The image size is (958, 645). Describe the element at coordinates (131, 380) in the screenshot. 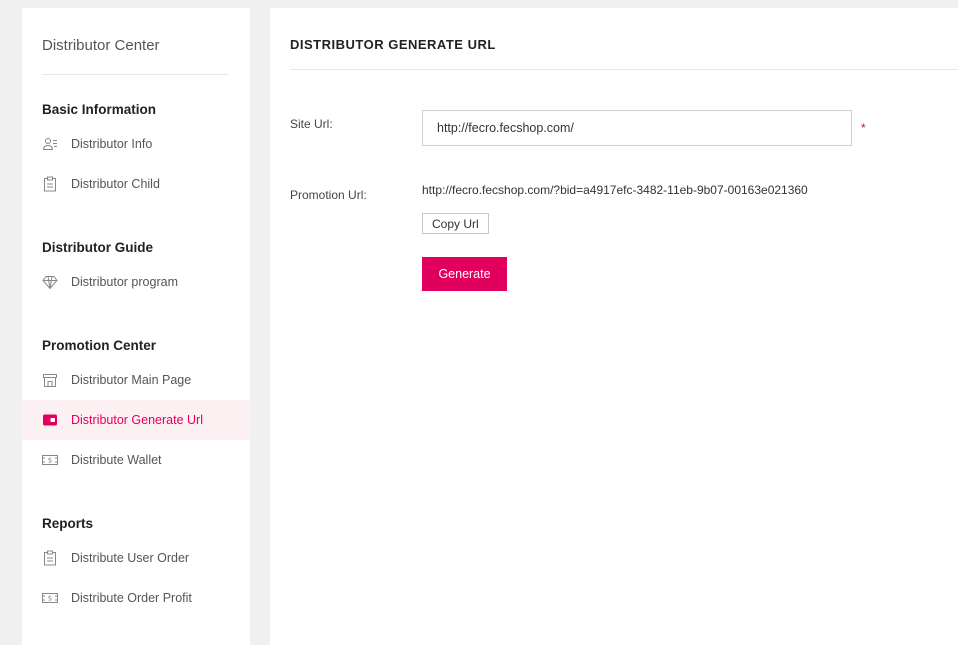

I see `sidebar-item-label: Distributor Main Page` at that location.